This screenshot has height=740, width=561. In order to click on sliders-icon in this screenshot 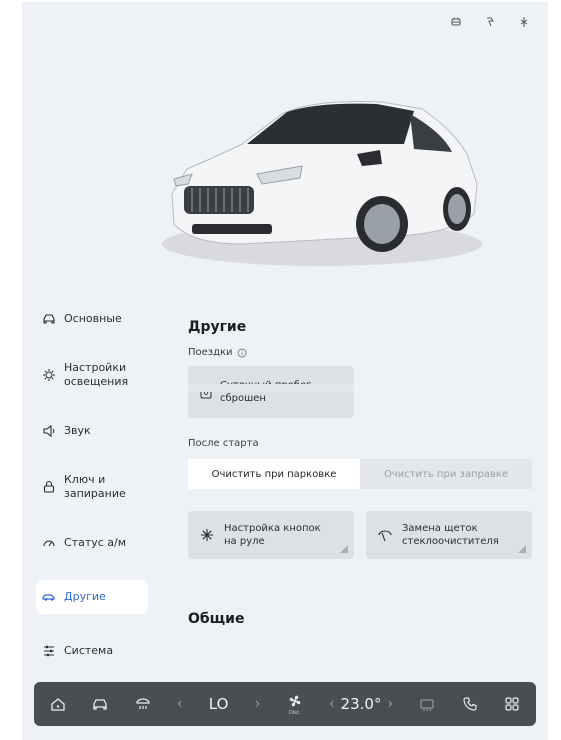, I will do `click(49, 651)`.